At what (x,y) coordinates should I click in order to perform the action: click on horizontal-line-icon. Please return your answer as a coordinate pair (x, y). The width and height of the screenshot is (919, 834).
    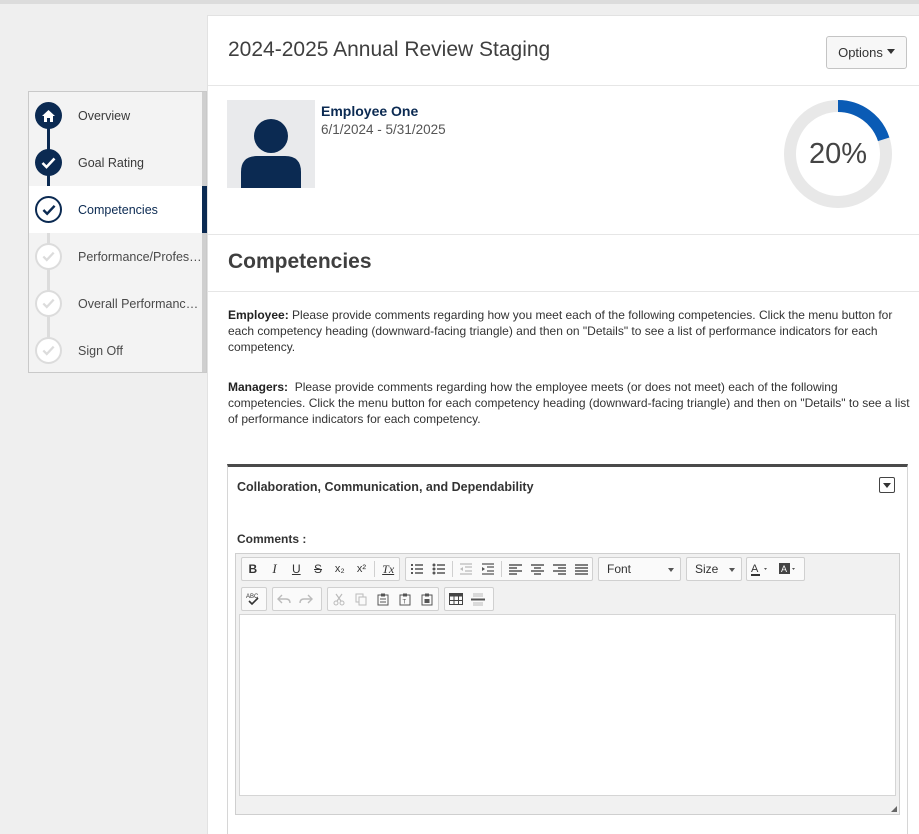
    Looking at the image, I should click on (478, 599).